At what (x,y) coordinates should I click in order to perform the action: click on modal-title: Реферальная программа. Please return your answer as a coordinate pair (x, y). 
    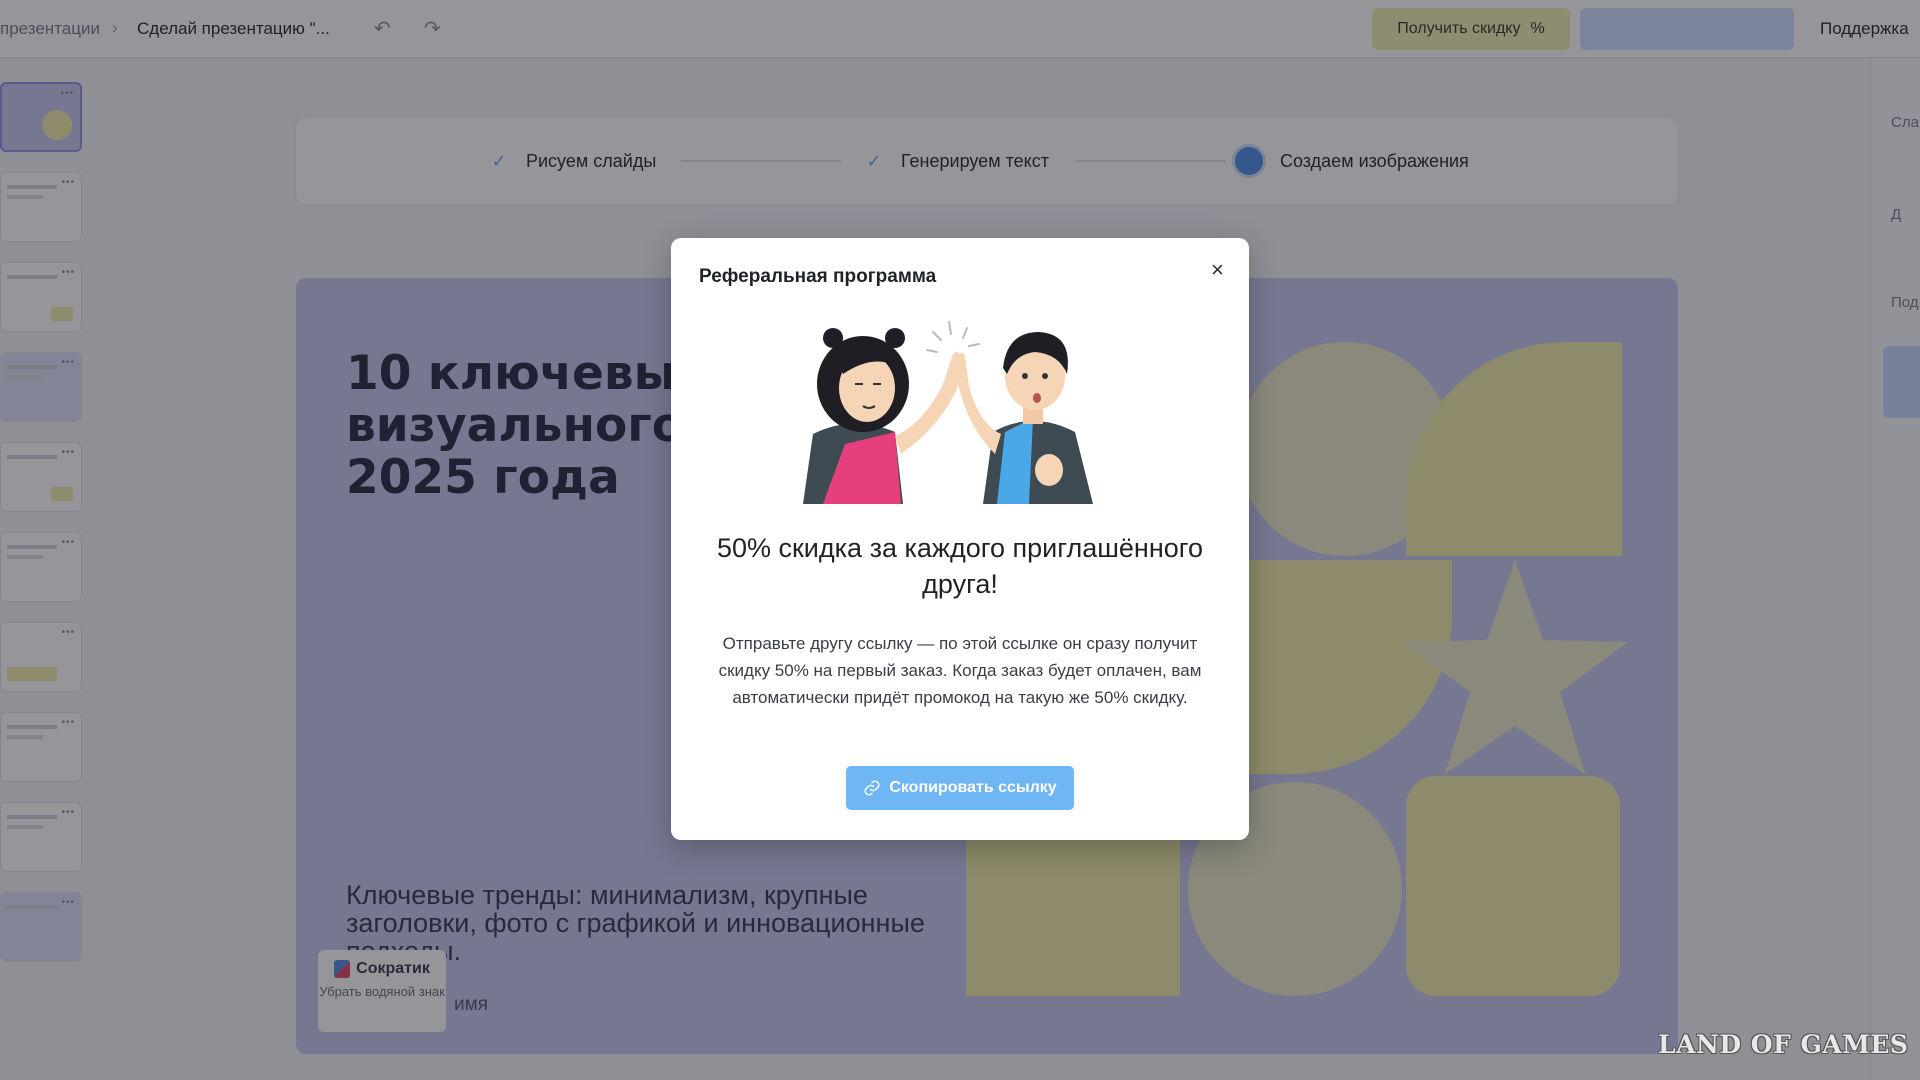
    Looking at the image, I should click on (818, 276).